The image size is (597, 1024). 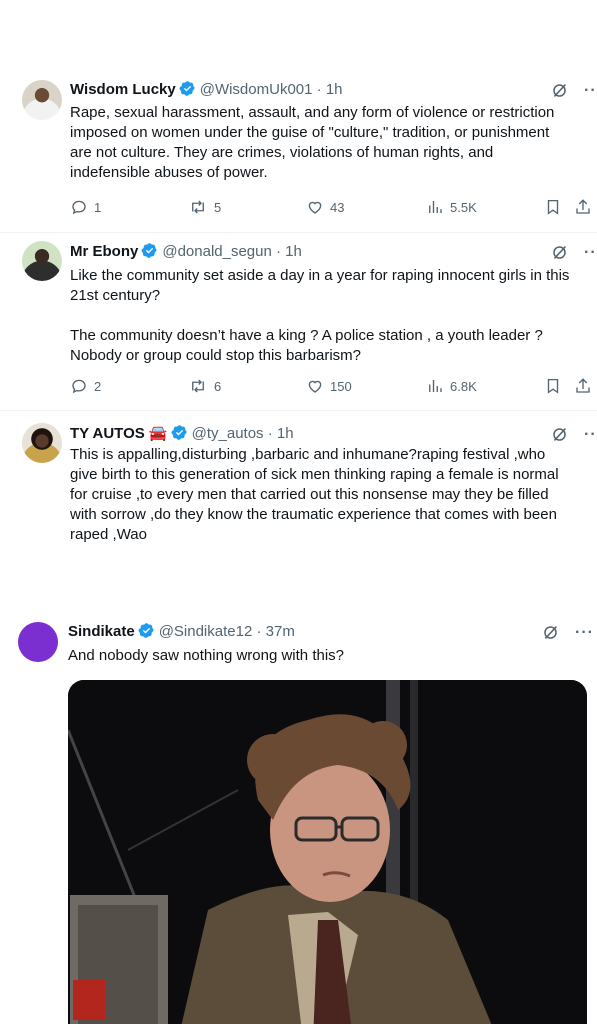 I want to click on reply-button: 2, so click(x=85, y=386).